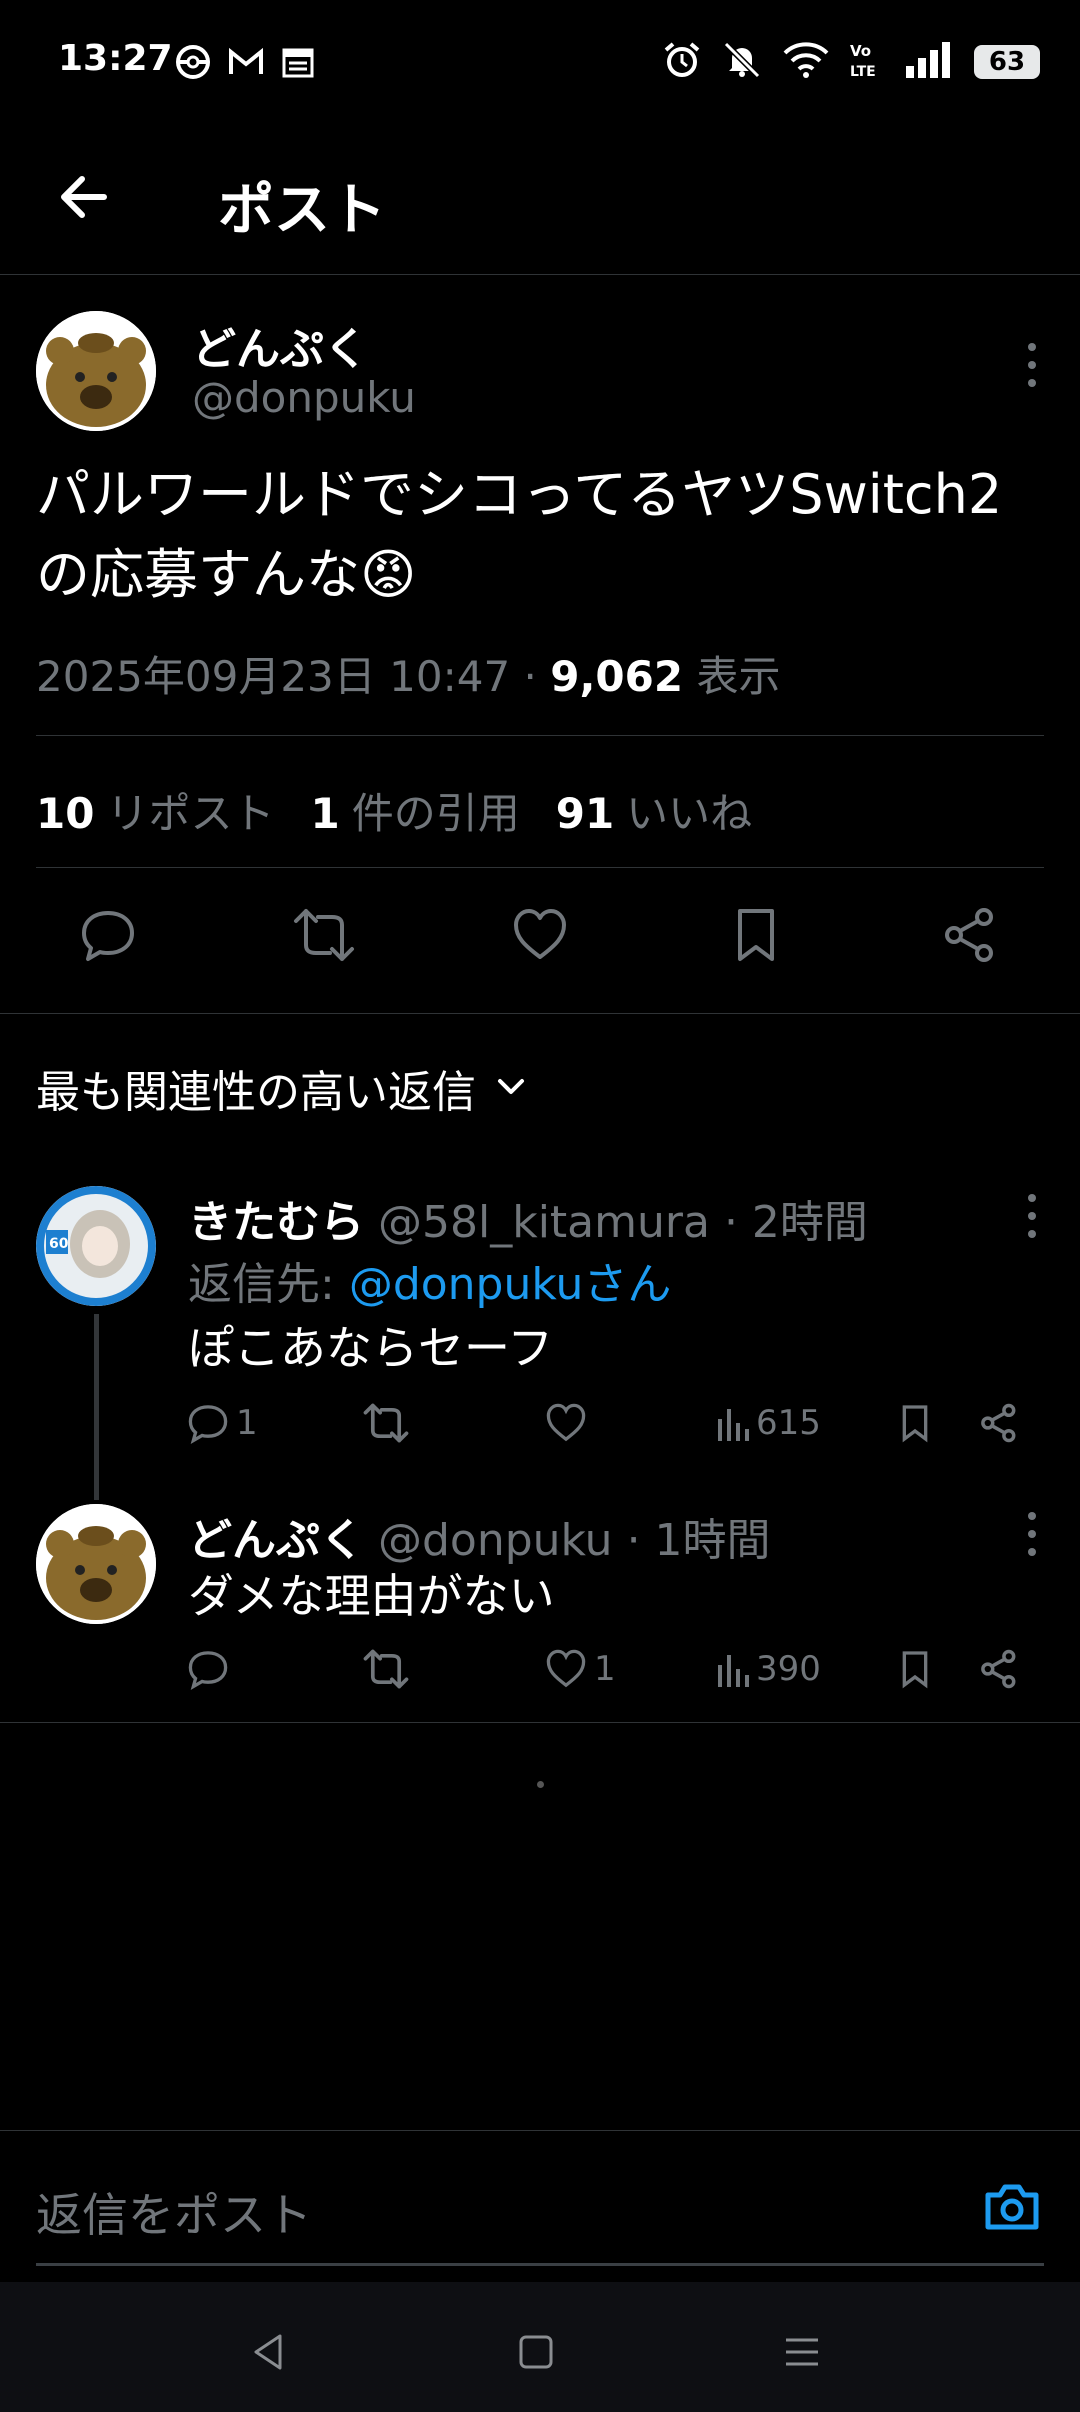 The image size is (1080, 2412). Describe the element at coordinates (617, 676) in the screenshot. I see `view-count: 9,062` at that location.